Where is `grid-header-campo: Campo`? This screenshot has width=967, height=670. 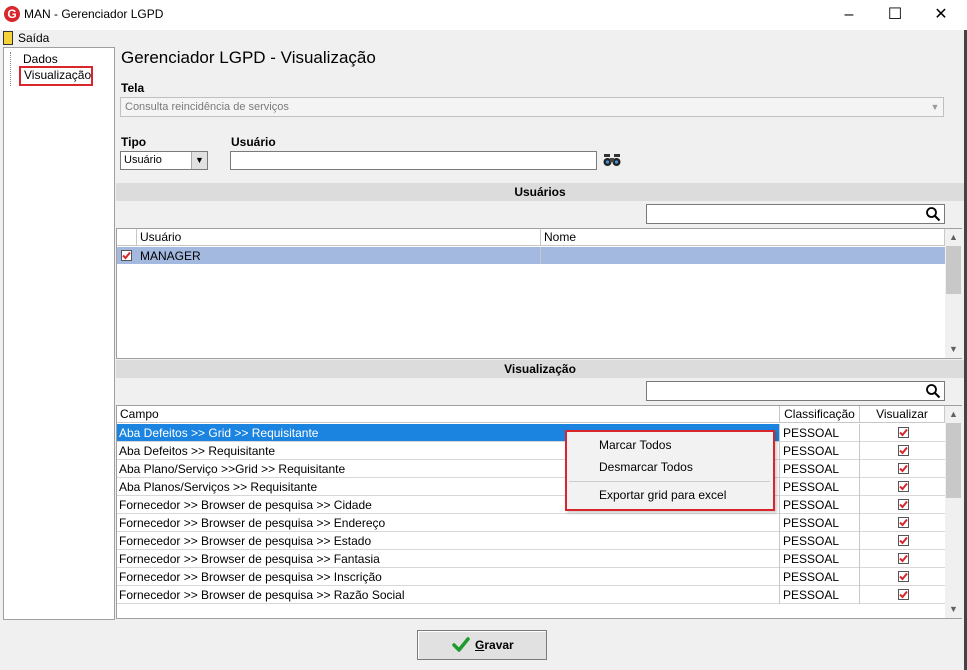
grid-header-campo: Campo is located at coordinates (448, 414).